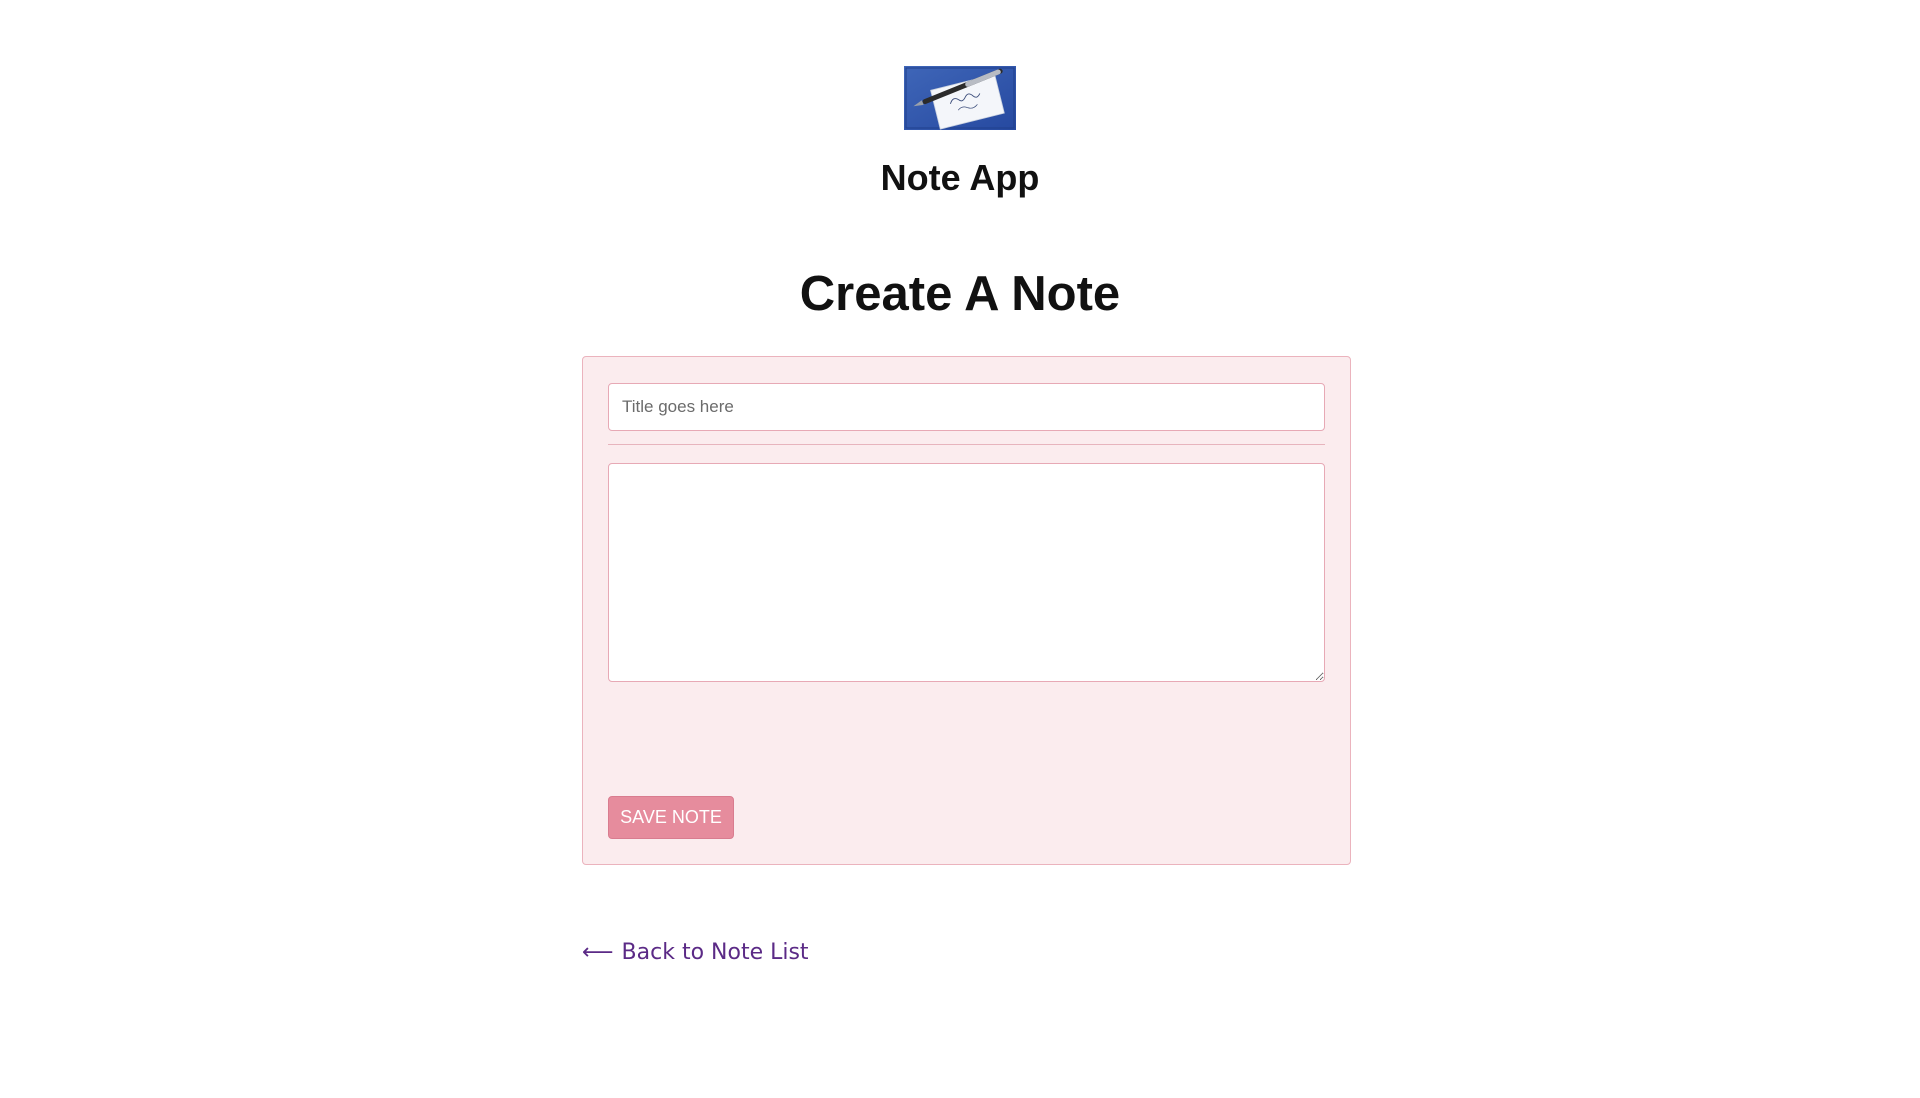 The width and height of the screenshot is (1920, 1098). What do you see at coordinates (715, 952) in the screenshot?
I see `back-link-label: Back to Note List` at bounding box center [715, 952].